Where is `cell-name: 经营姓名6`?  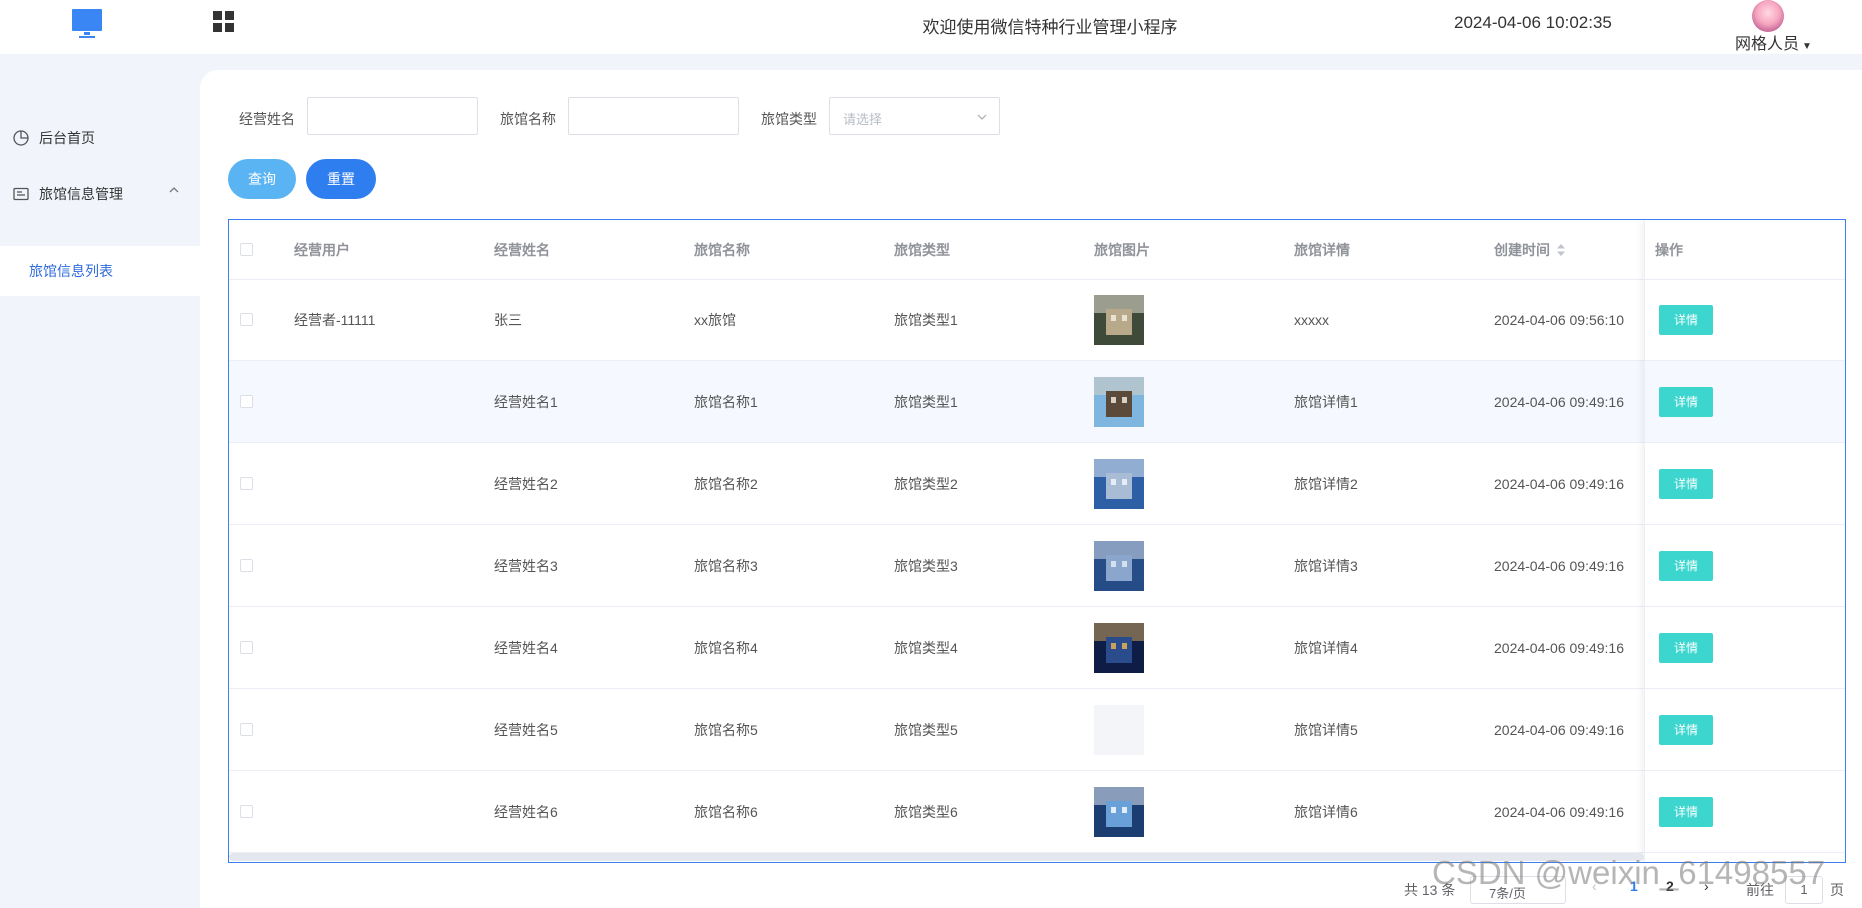
cell-name: 经营姓名6 is located at coordinates (526, 811).